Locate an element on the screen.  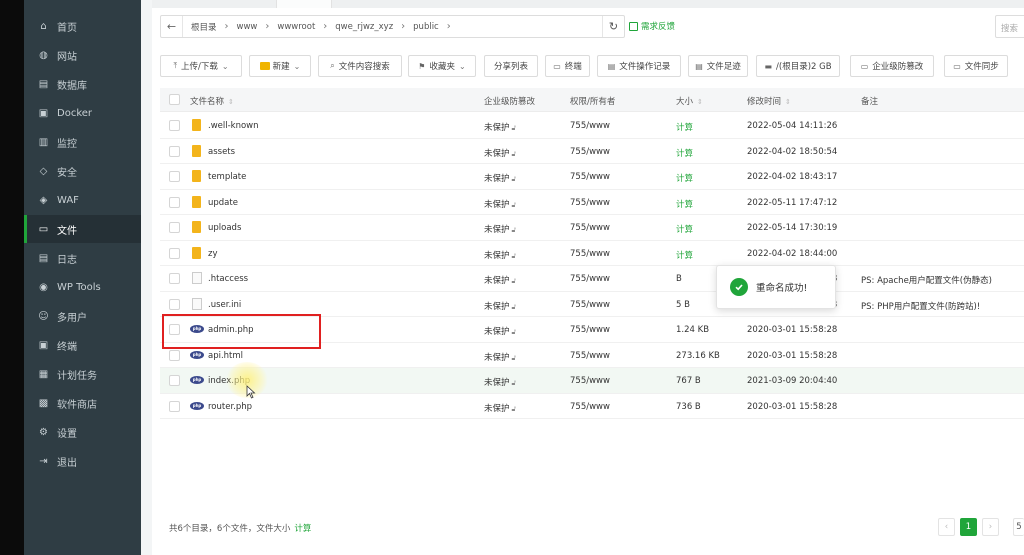
sidebar-item-5: ◇ 安全 is located at coordinates (82, 171).